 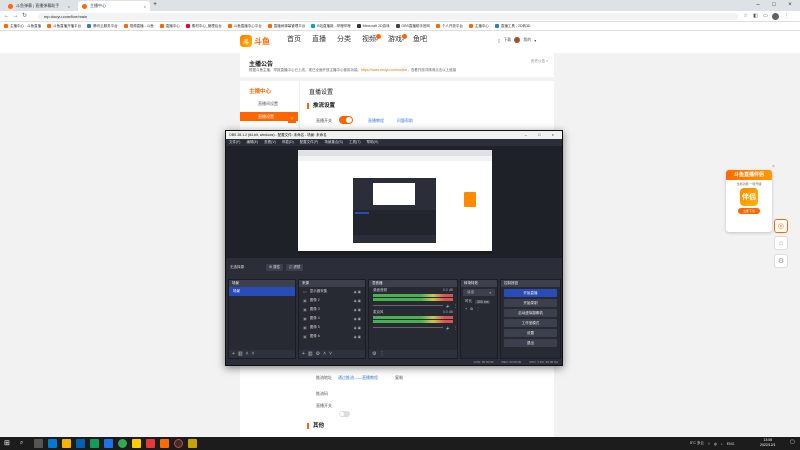 What do you see at coordinates (755, 16) in the screenshot?
I see `extensions-puzzle-icon: ◧` at bounding box center [755, 16].